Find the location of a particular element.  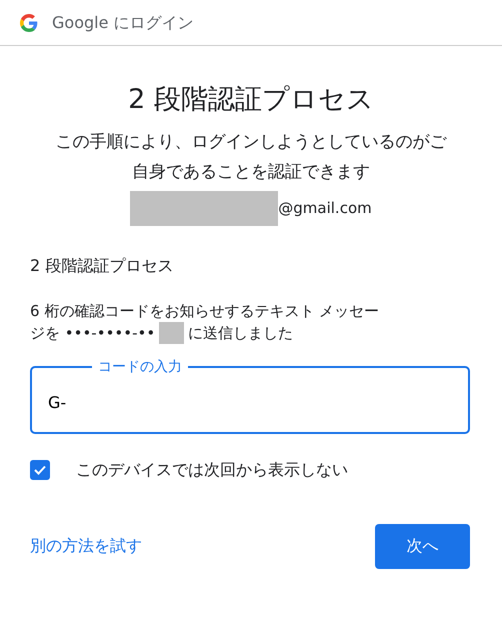

code-field: コードの入力 G- is located at coordinates (250, 397).